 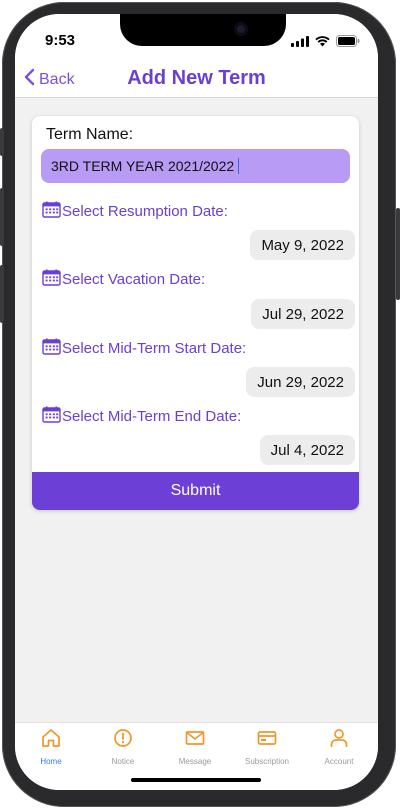 I want to click on term-name-input: 3RD TERM YEAR 2021/2022, so click(x=195, y=166).